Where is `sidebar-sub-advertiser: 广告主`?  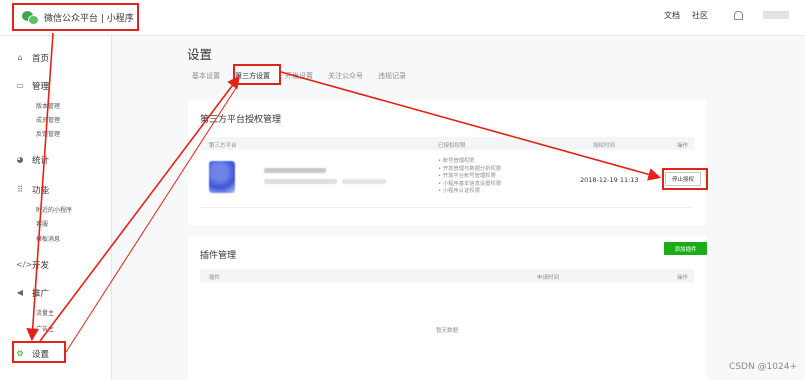 sidebar-sub-advertiser: 广告主 is located at coordinates (45, 328).